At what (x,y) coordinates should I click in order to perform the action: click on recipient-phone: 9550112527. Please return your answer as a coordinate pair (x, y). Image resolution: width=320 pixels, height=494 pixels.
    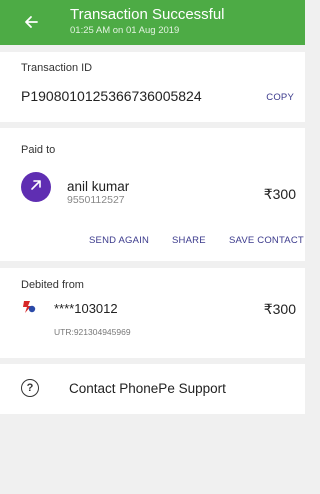
    Looking at the image, I should click on (96, 200).